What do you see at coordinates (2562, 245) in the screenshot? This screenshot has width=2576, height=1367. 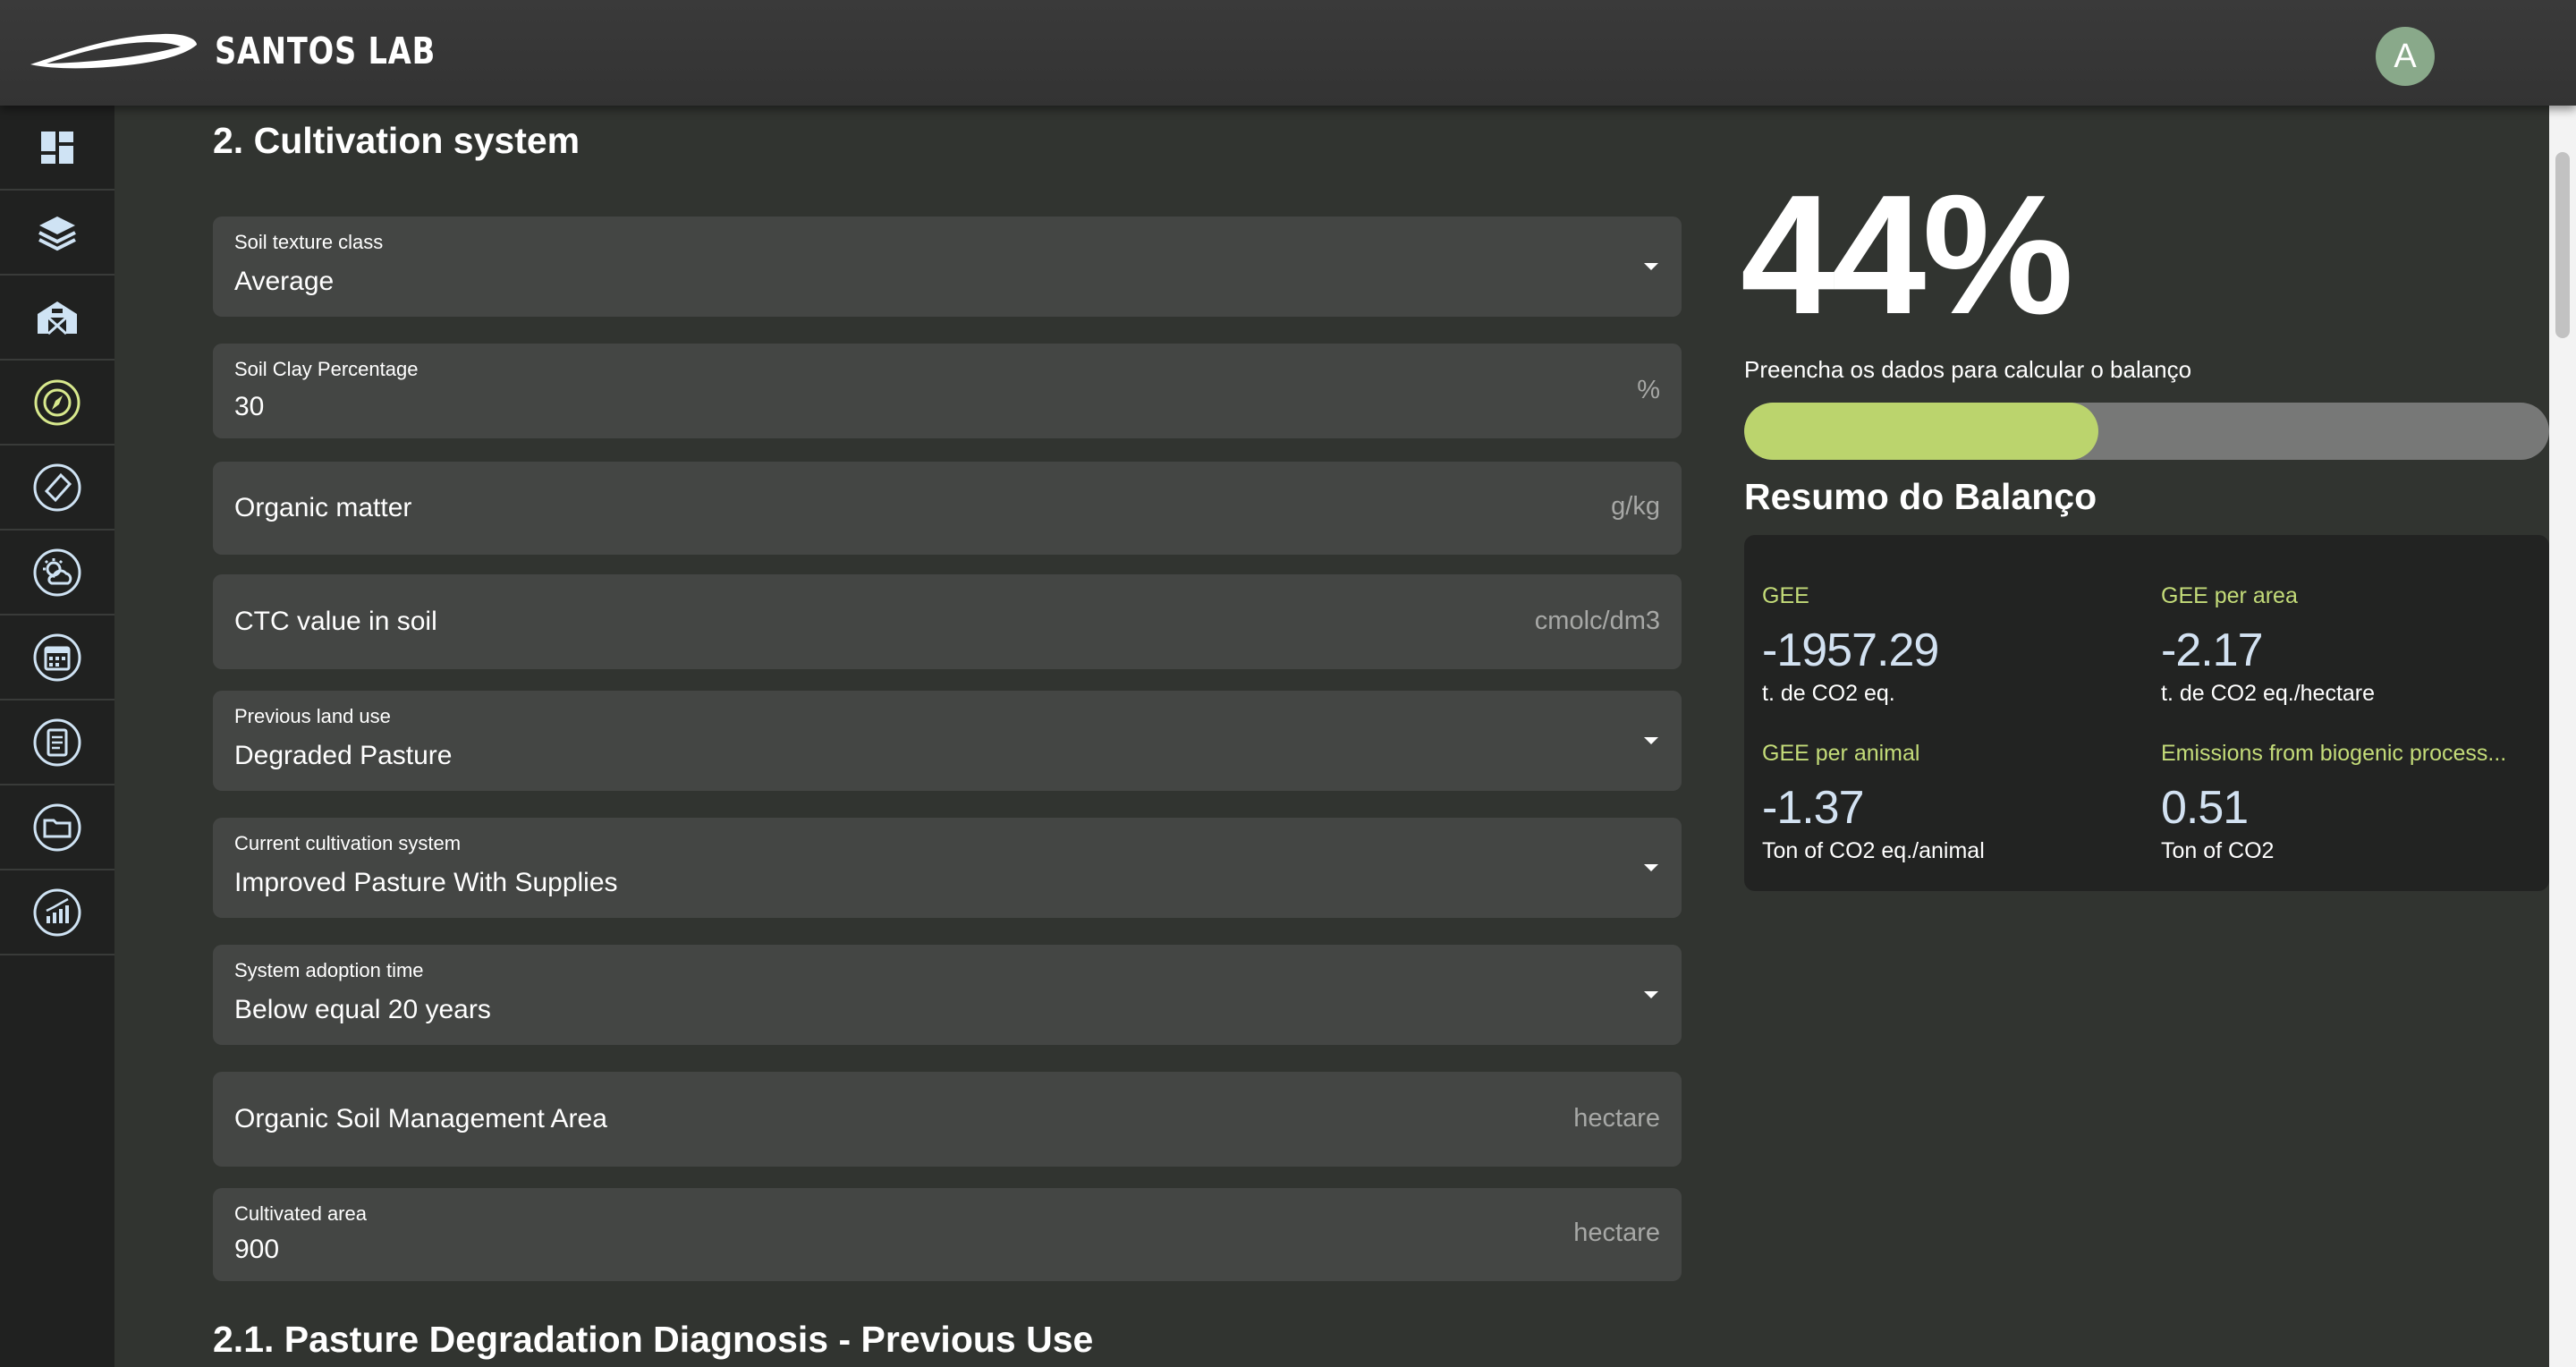 I see `scrollbar-thumb` at bounding box center [2562, 245].